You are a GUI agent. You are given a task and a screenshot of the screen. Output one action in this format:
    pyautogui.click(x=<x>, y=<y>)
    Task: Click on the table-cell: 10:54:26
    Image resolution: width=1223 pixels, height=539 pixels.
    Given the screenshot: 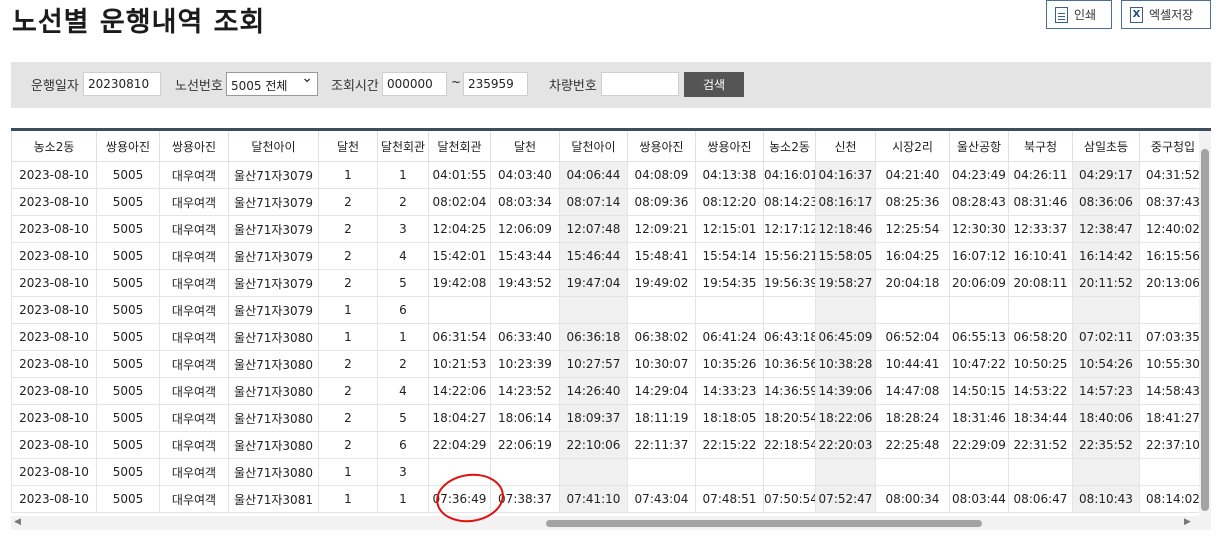 What is the action you would take?
    pyautogui.click(x=1106, y=364)
    